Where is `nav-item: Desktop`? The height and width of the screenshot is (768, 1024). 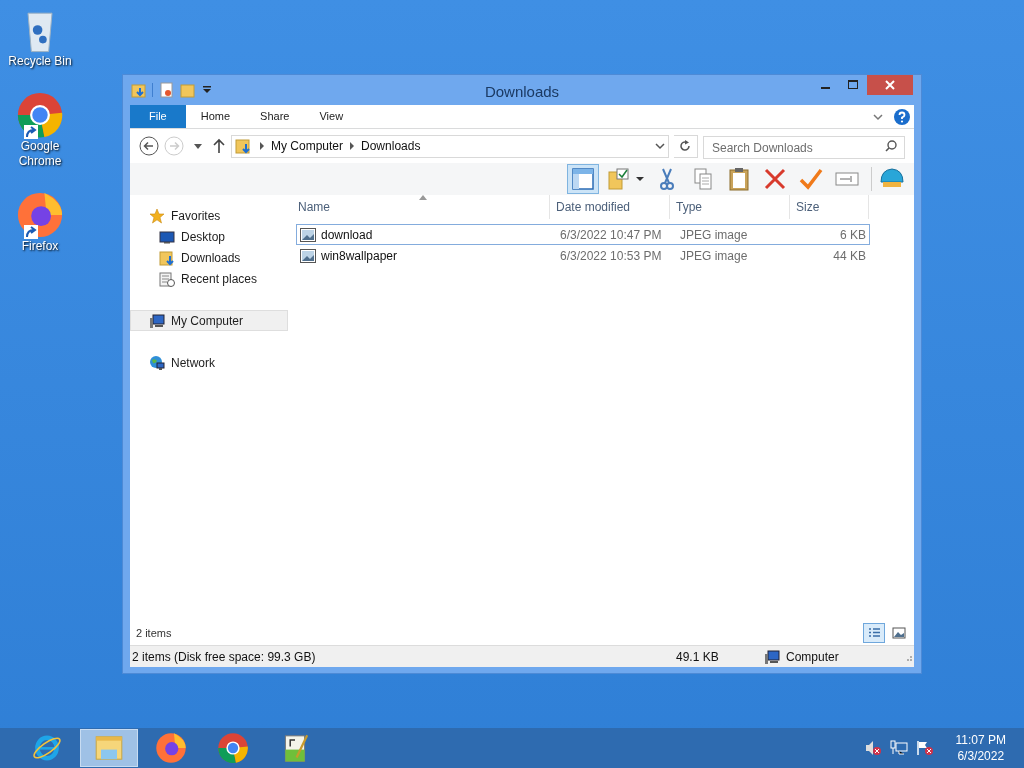
nav-item: Desktop is located at coordinates (209, 236).